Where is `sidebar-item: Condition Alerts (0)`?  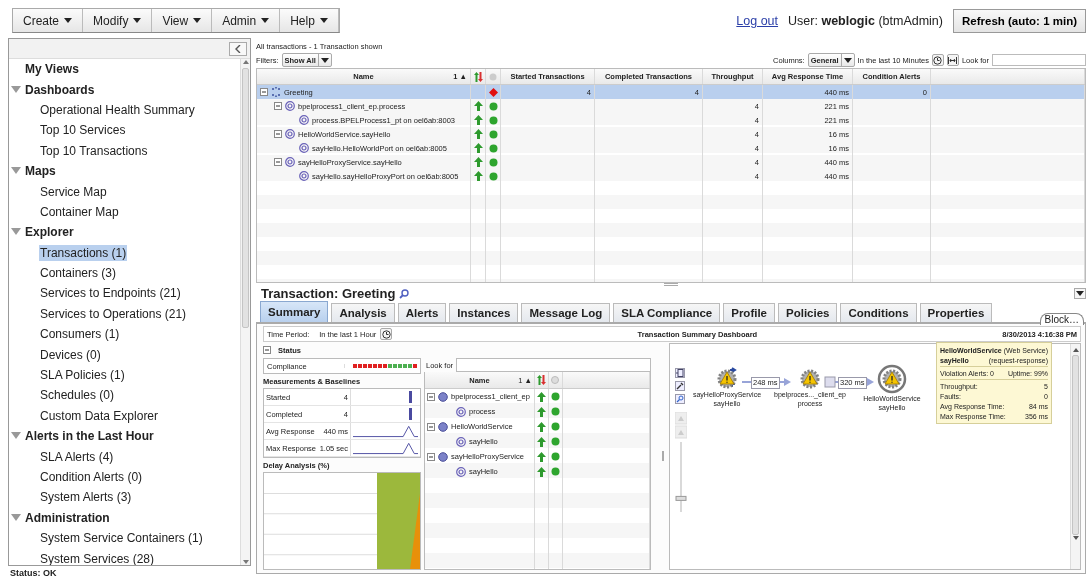
sidebar-item: Condition Alerts (0) is located at coordinates (91, 477).